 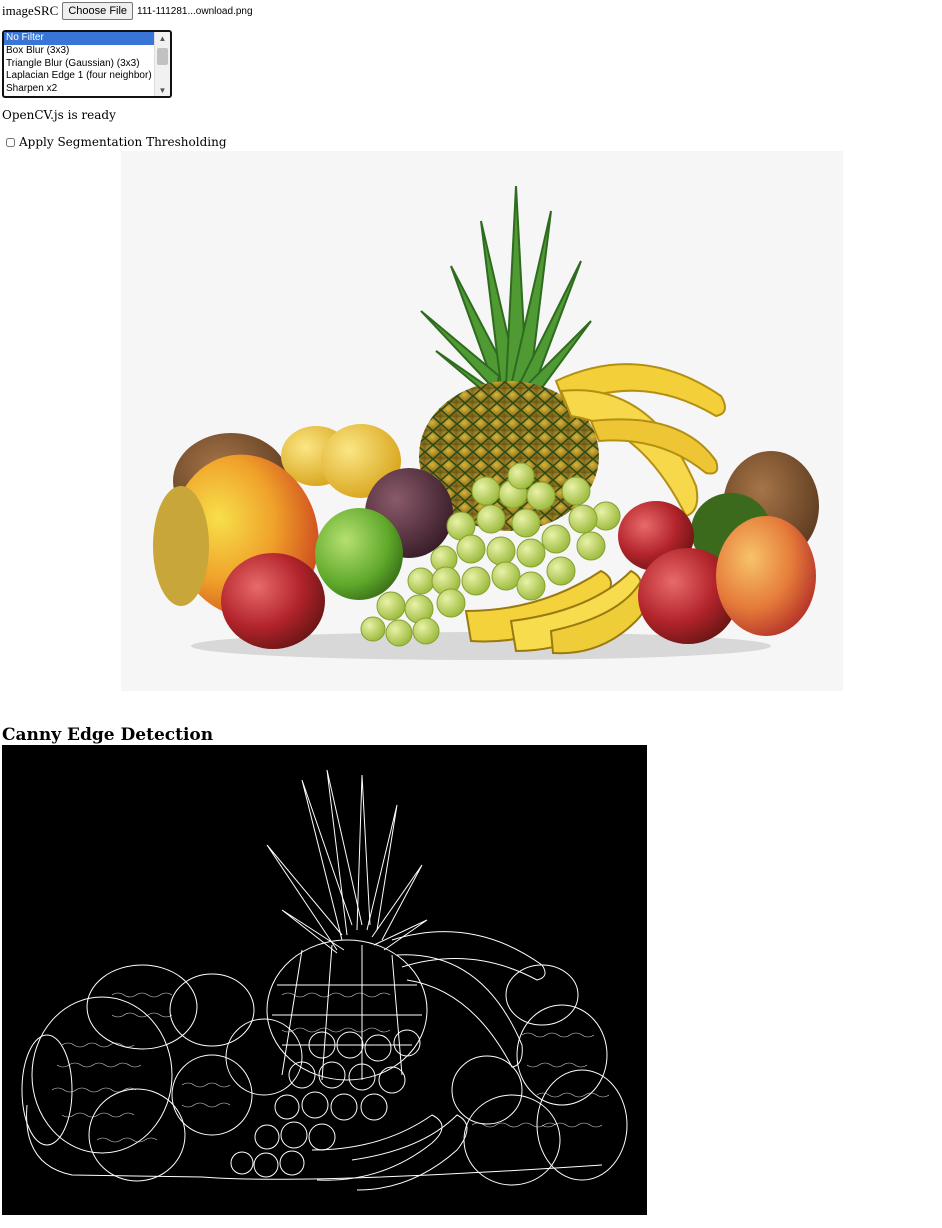 What do you see at coordinates (195, 11) in the screenshot?
I see `selected-file-name: 111-111281...ownload.png` at bounding box center [195, 11].